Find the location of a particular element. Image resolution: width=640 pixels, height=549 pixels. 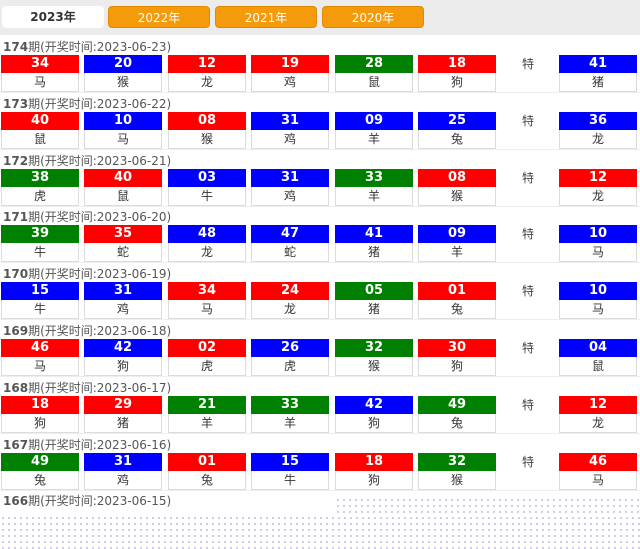

lottery-ball: 41 猪 is located at coordinates (374, 244).